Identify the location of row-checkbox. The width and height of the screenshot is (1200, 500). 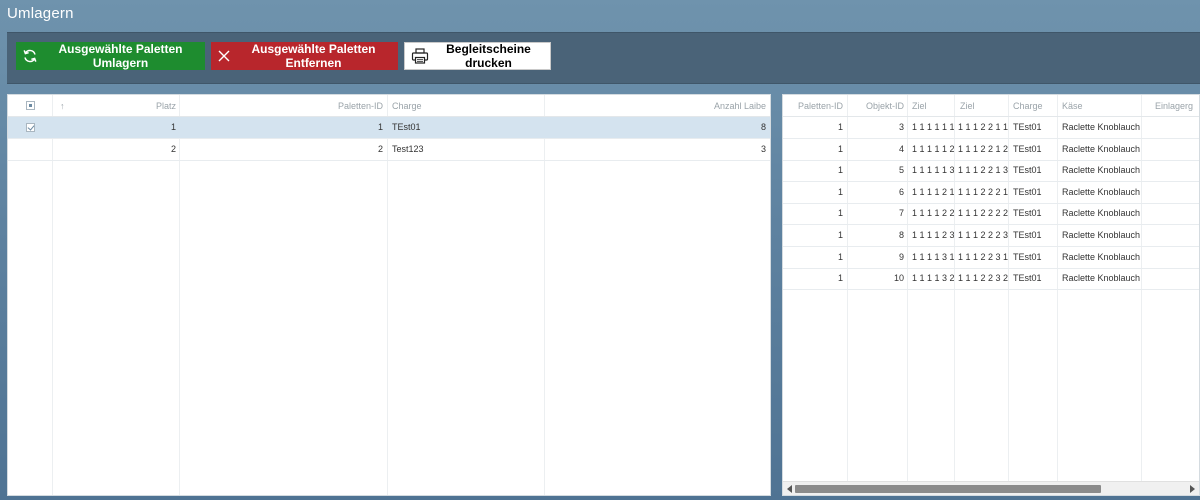
(30, 127).